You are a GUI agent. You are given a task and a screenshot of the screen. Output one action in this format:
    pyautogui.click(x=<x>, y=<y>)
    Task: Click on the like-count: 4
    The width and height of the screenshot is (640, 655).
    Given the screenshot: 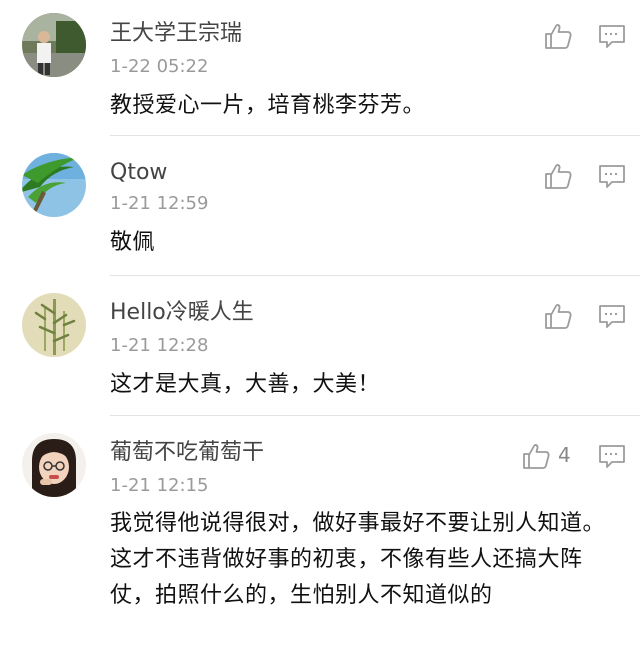 What is the action you would take?
    pyautogui.click(x=564, y=455)
    